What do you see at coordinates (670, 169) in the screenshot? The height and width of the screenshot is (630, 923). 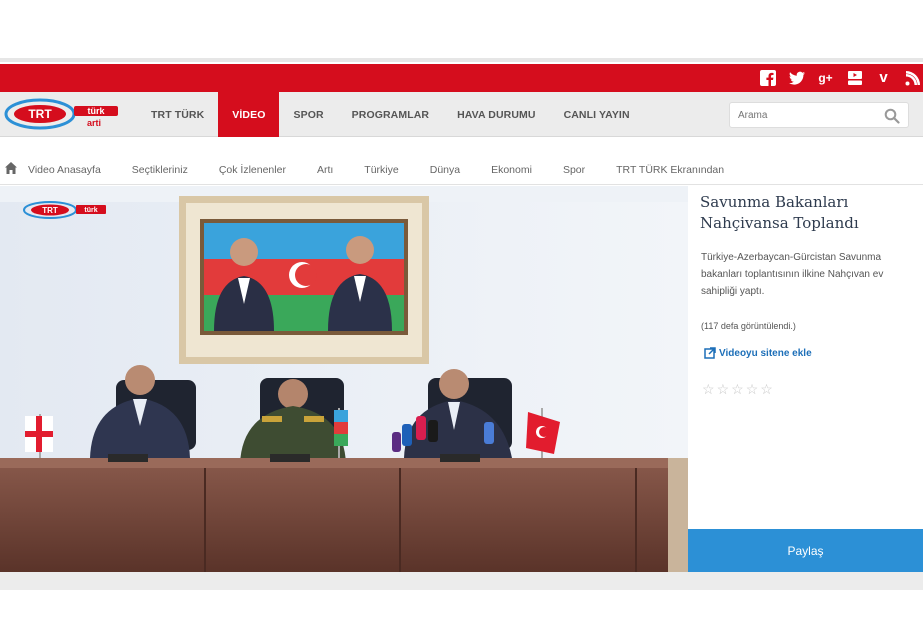 I see `subnav-item-trt-turk-ekranindan: TRT TÜRK Ekranından` at bounding box center [670, 169].